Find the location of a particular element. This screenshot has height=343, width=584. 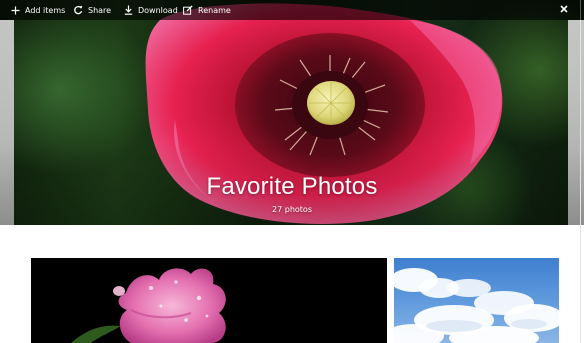

download-label: Download is located at coordinates (158, 10).